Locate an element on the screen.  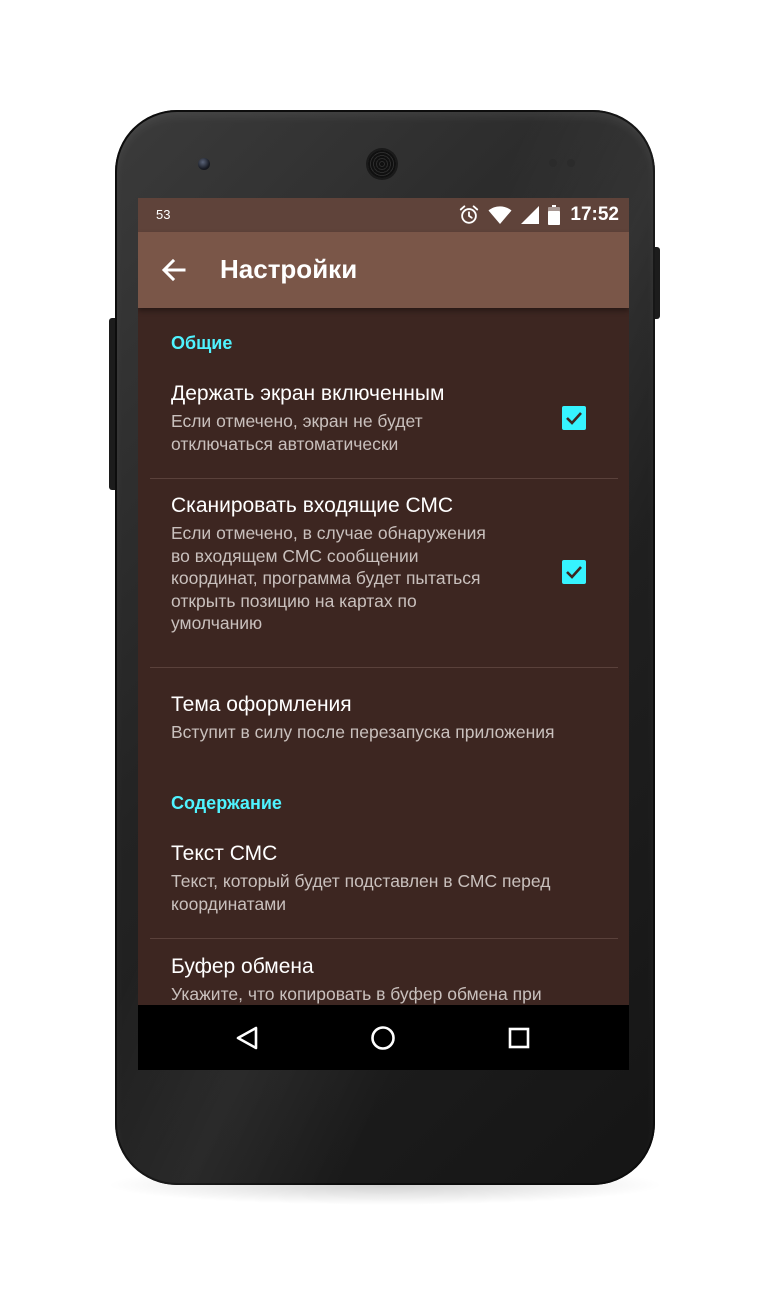
earpiece-speaker is located at coordinates (382, 164).